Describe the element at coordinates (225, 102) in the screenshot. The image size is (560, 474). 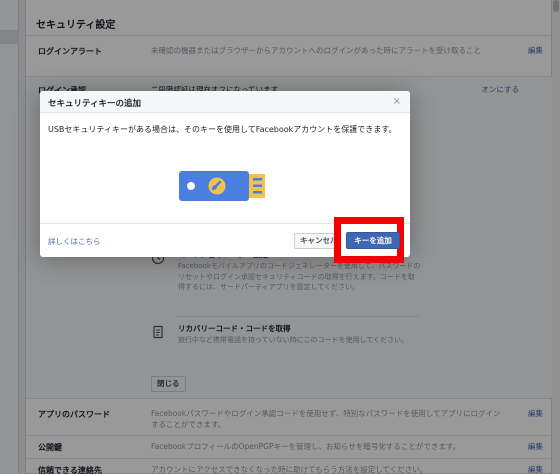
I see `dialog-header: セキュリティキーの追加 ×` at that location.